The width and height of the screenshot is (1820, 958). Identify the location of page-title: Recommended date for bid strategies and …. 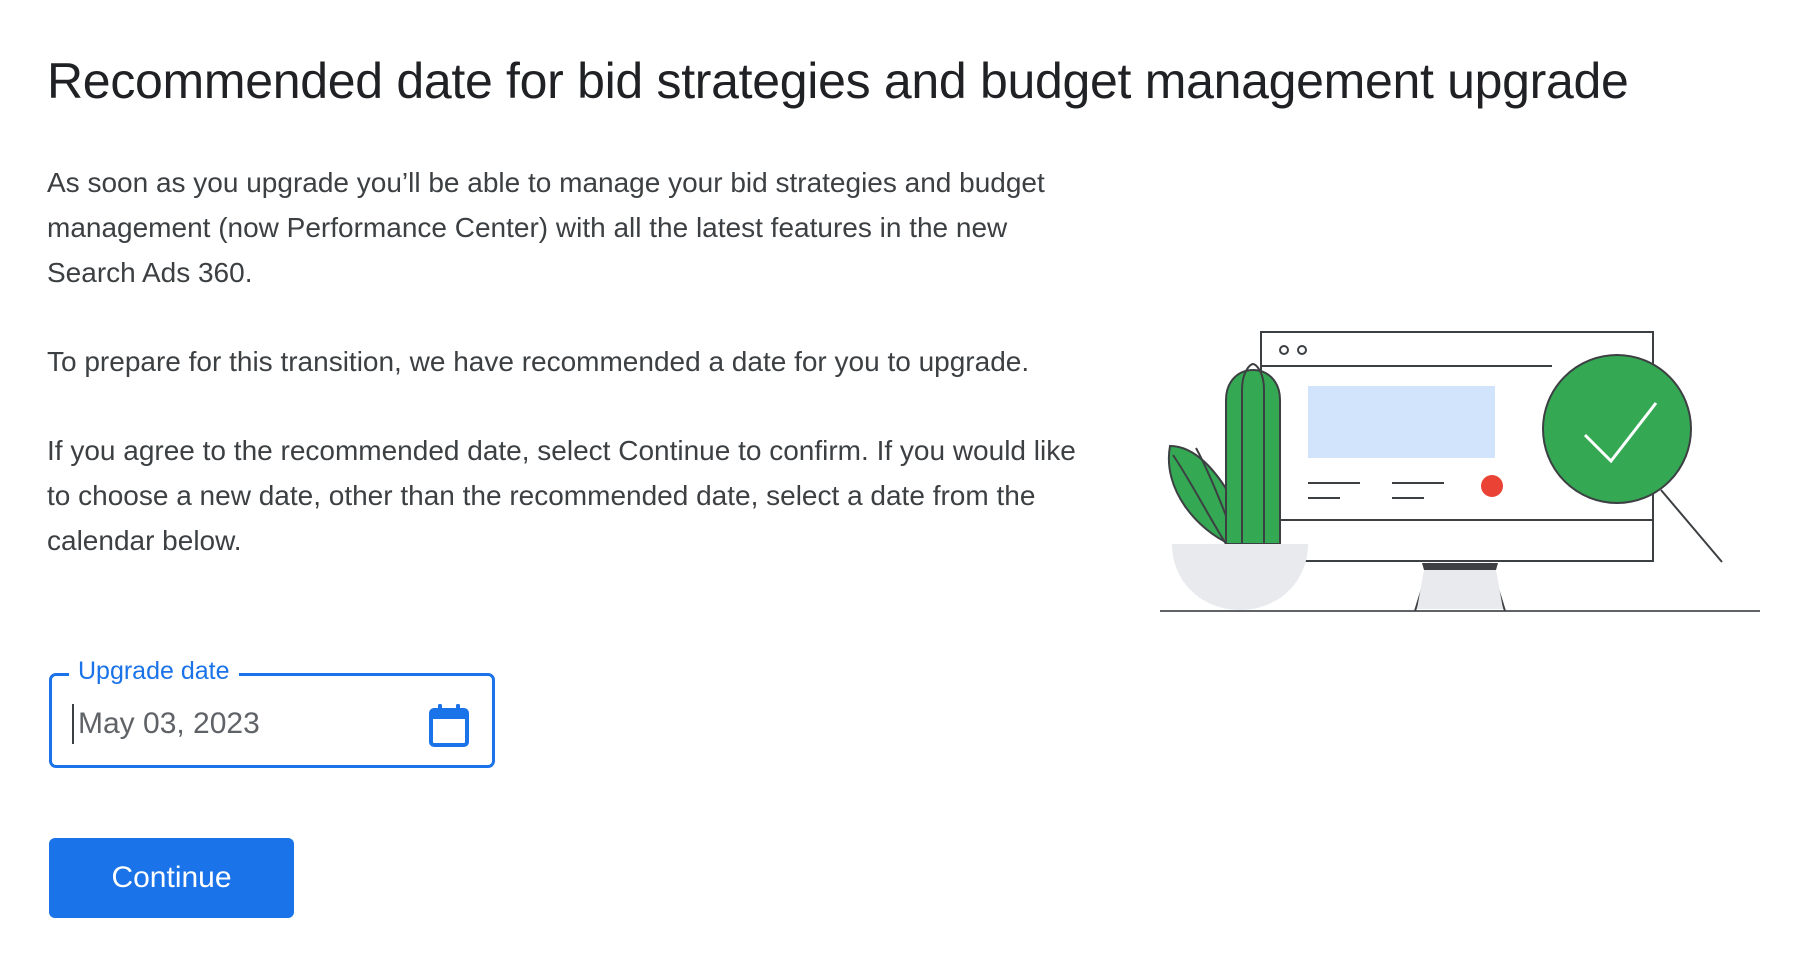
(838, 81).